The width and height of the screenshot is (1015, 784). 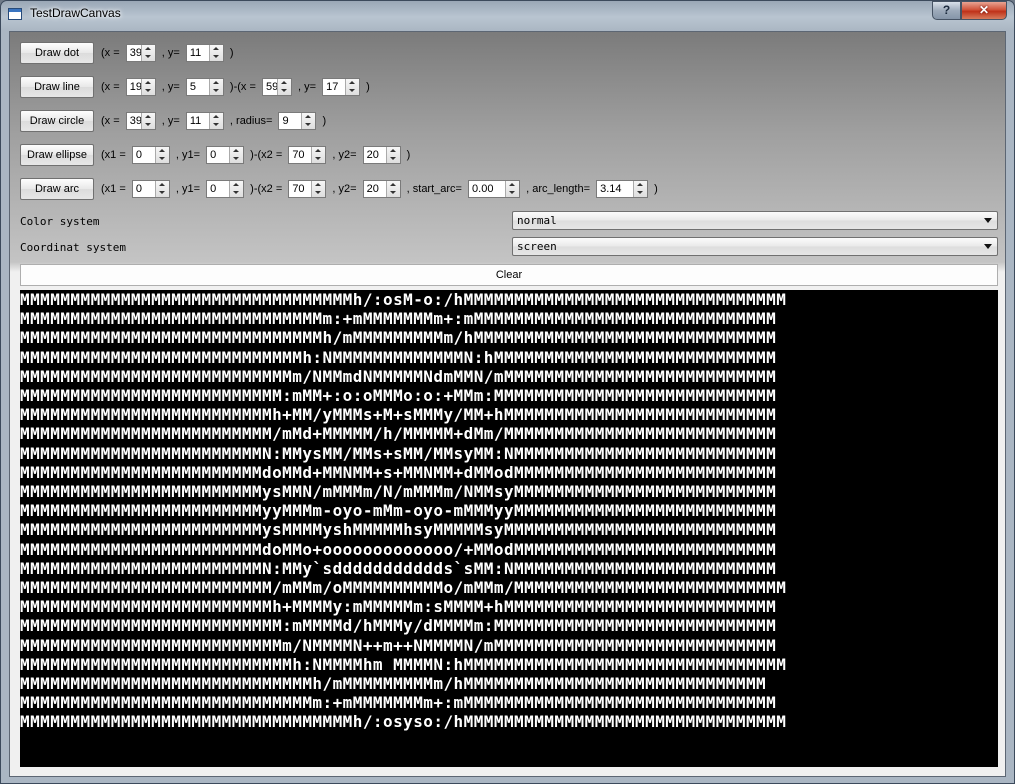 What do you see at coordinates (622, 189) in the screenshot?
I see `param-spinbox: 3.14` at bounding box center [622, 189].